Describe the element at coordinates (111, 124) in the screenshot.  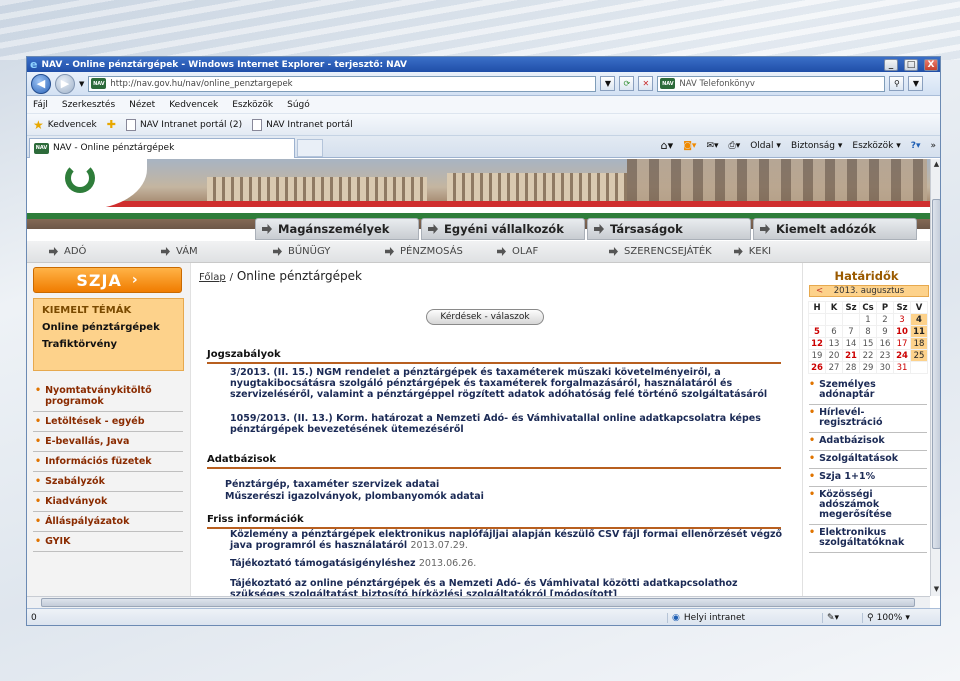
I see `add-favorite-icon: ✚` at that location.